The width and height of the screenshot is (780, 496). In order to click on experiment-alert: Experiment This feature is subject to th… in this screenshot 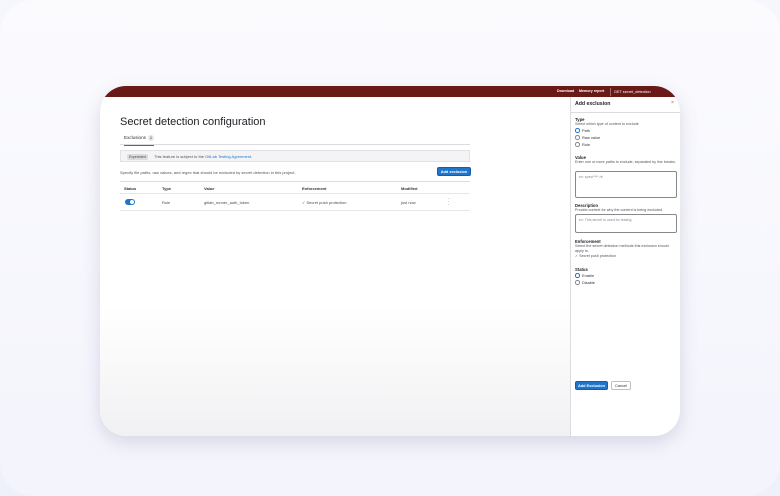, I will do `click(295, 156)`.